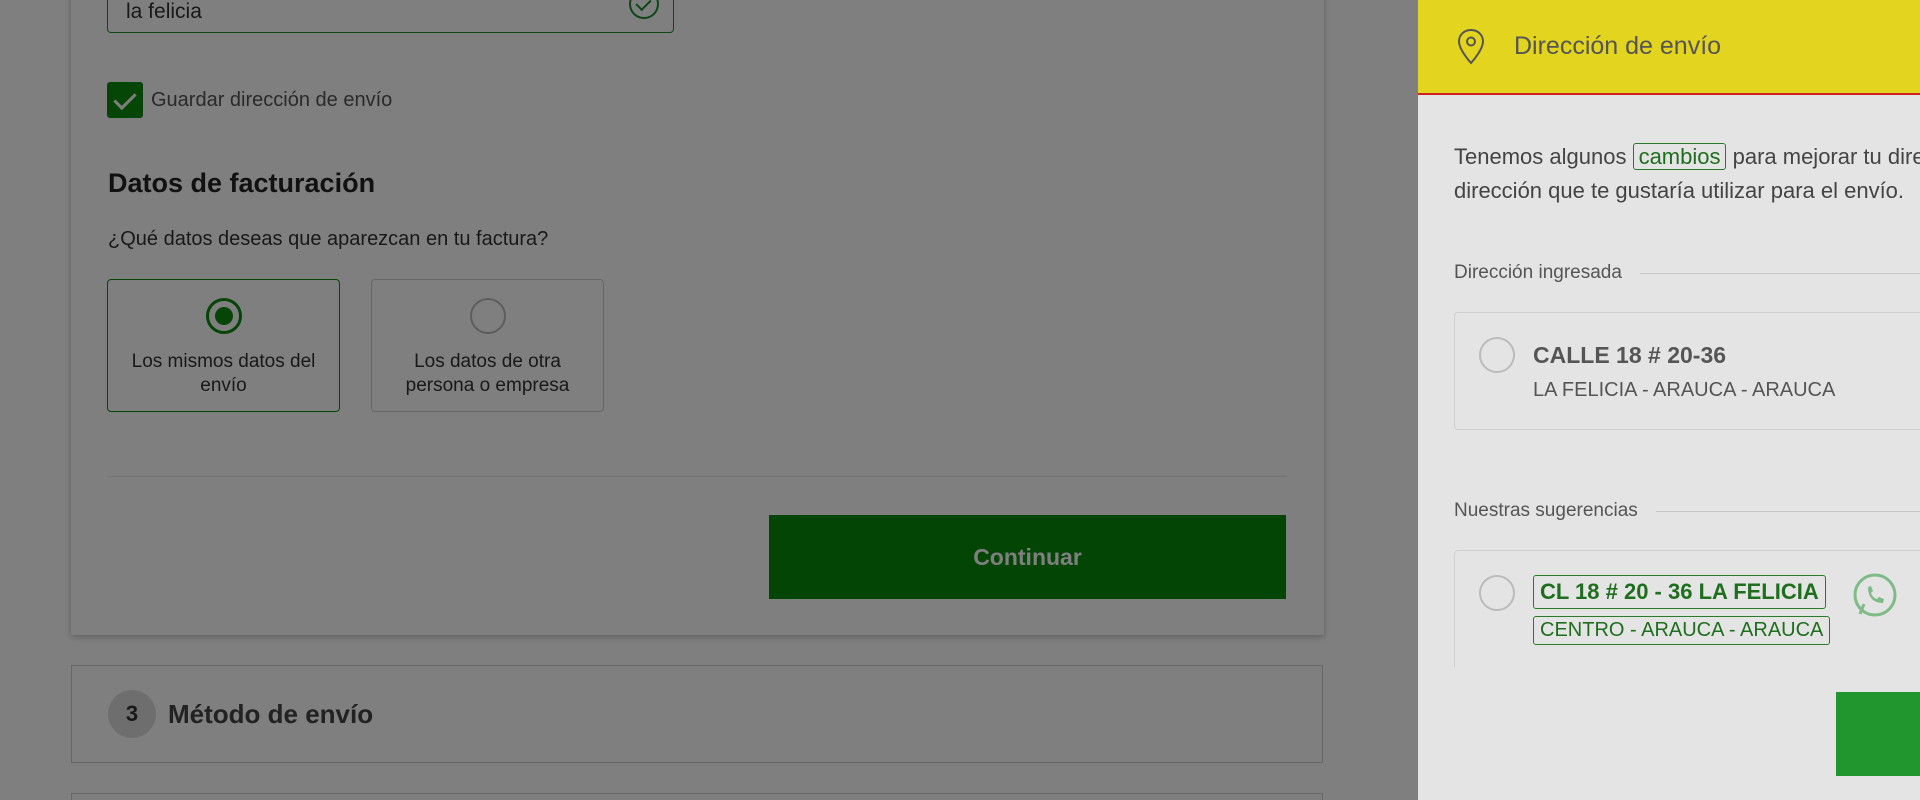 The image size is (1920, 800). What do you see at coordinates (1679, 156) in the screenshot?
I see `intro-highlight: cambios` at bounding box center [1679, 156].